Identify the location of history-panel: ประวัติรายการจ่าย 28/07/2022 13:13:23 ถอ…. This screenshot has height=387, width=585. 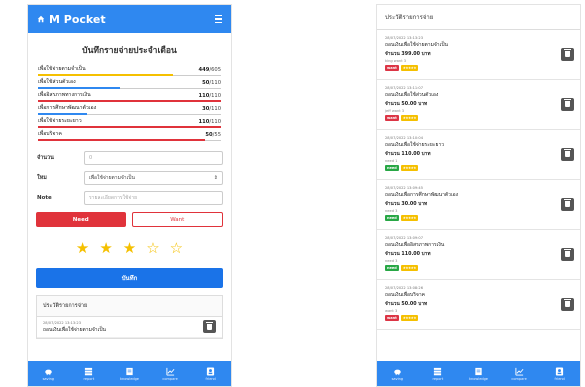
(129, 317).